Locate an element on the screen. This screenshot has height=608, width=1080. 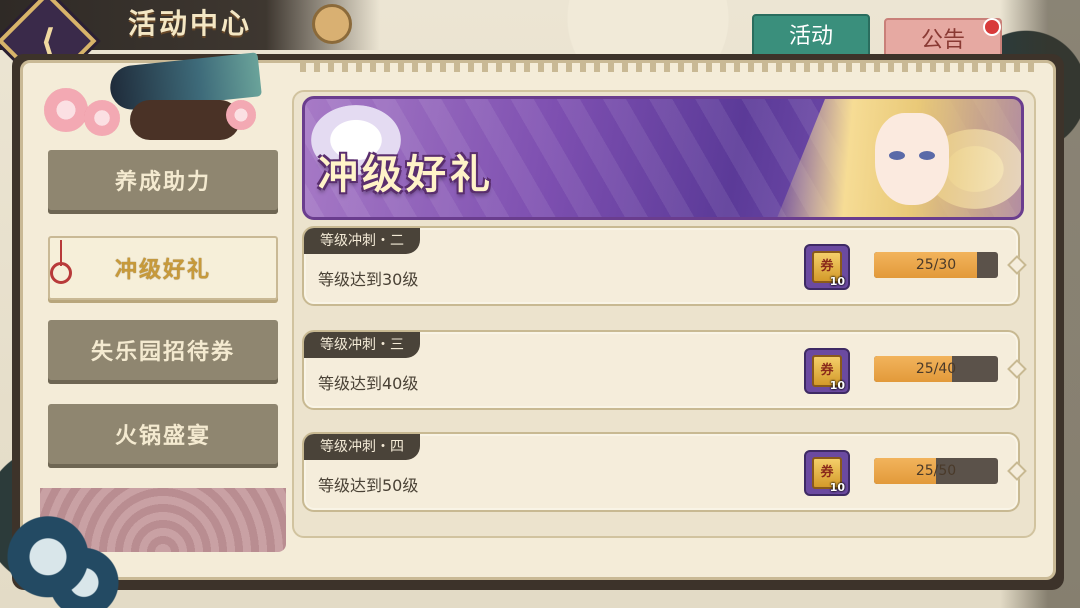
banner-title: 冲级好礼 is located at coordinates (406, 174).